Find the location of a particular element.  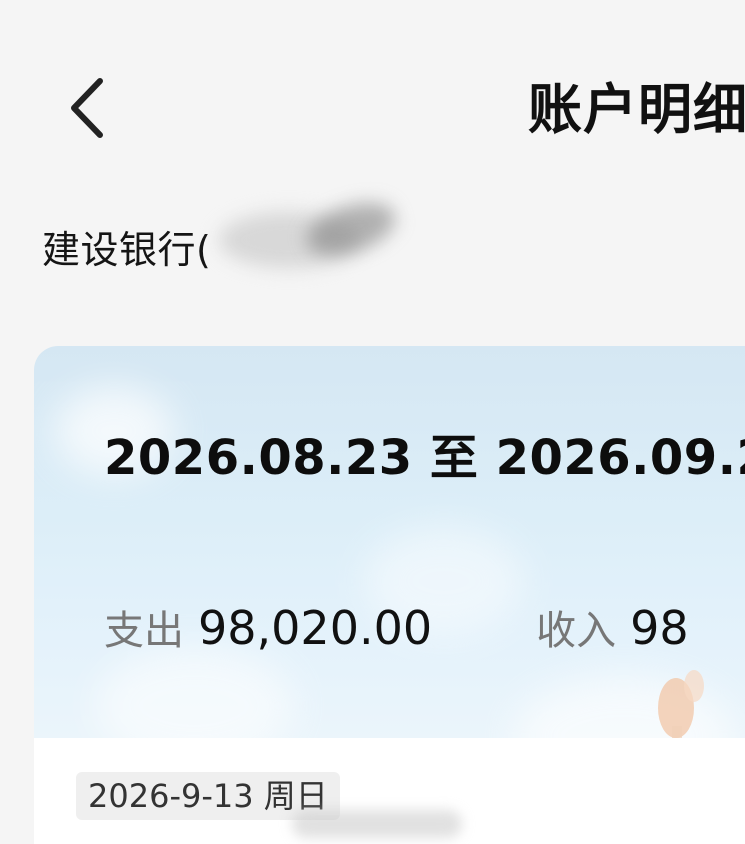

chevron-left-icon is located at coordinates (87, 108).